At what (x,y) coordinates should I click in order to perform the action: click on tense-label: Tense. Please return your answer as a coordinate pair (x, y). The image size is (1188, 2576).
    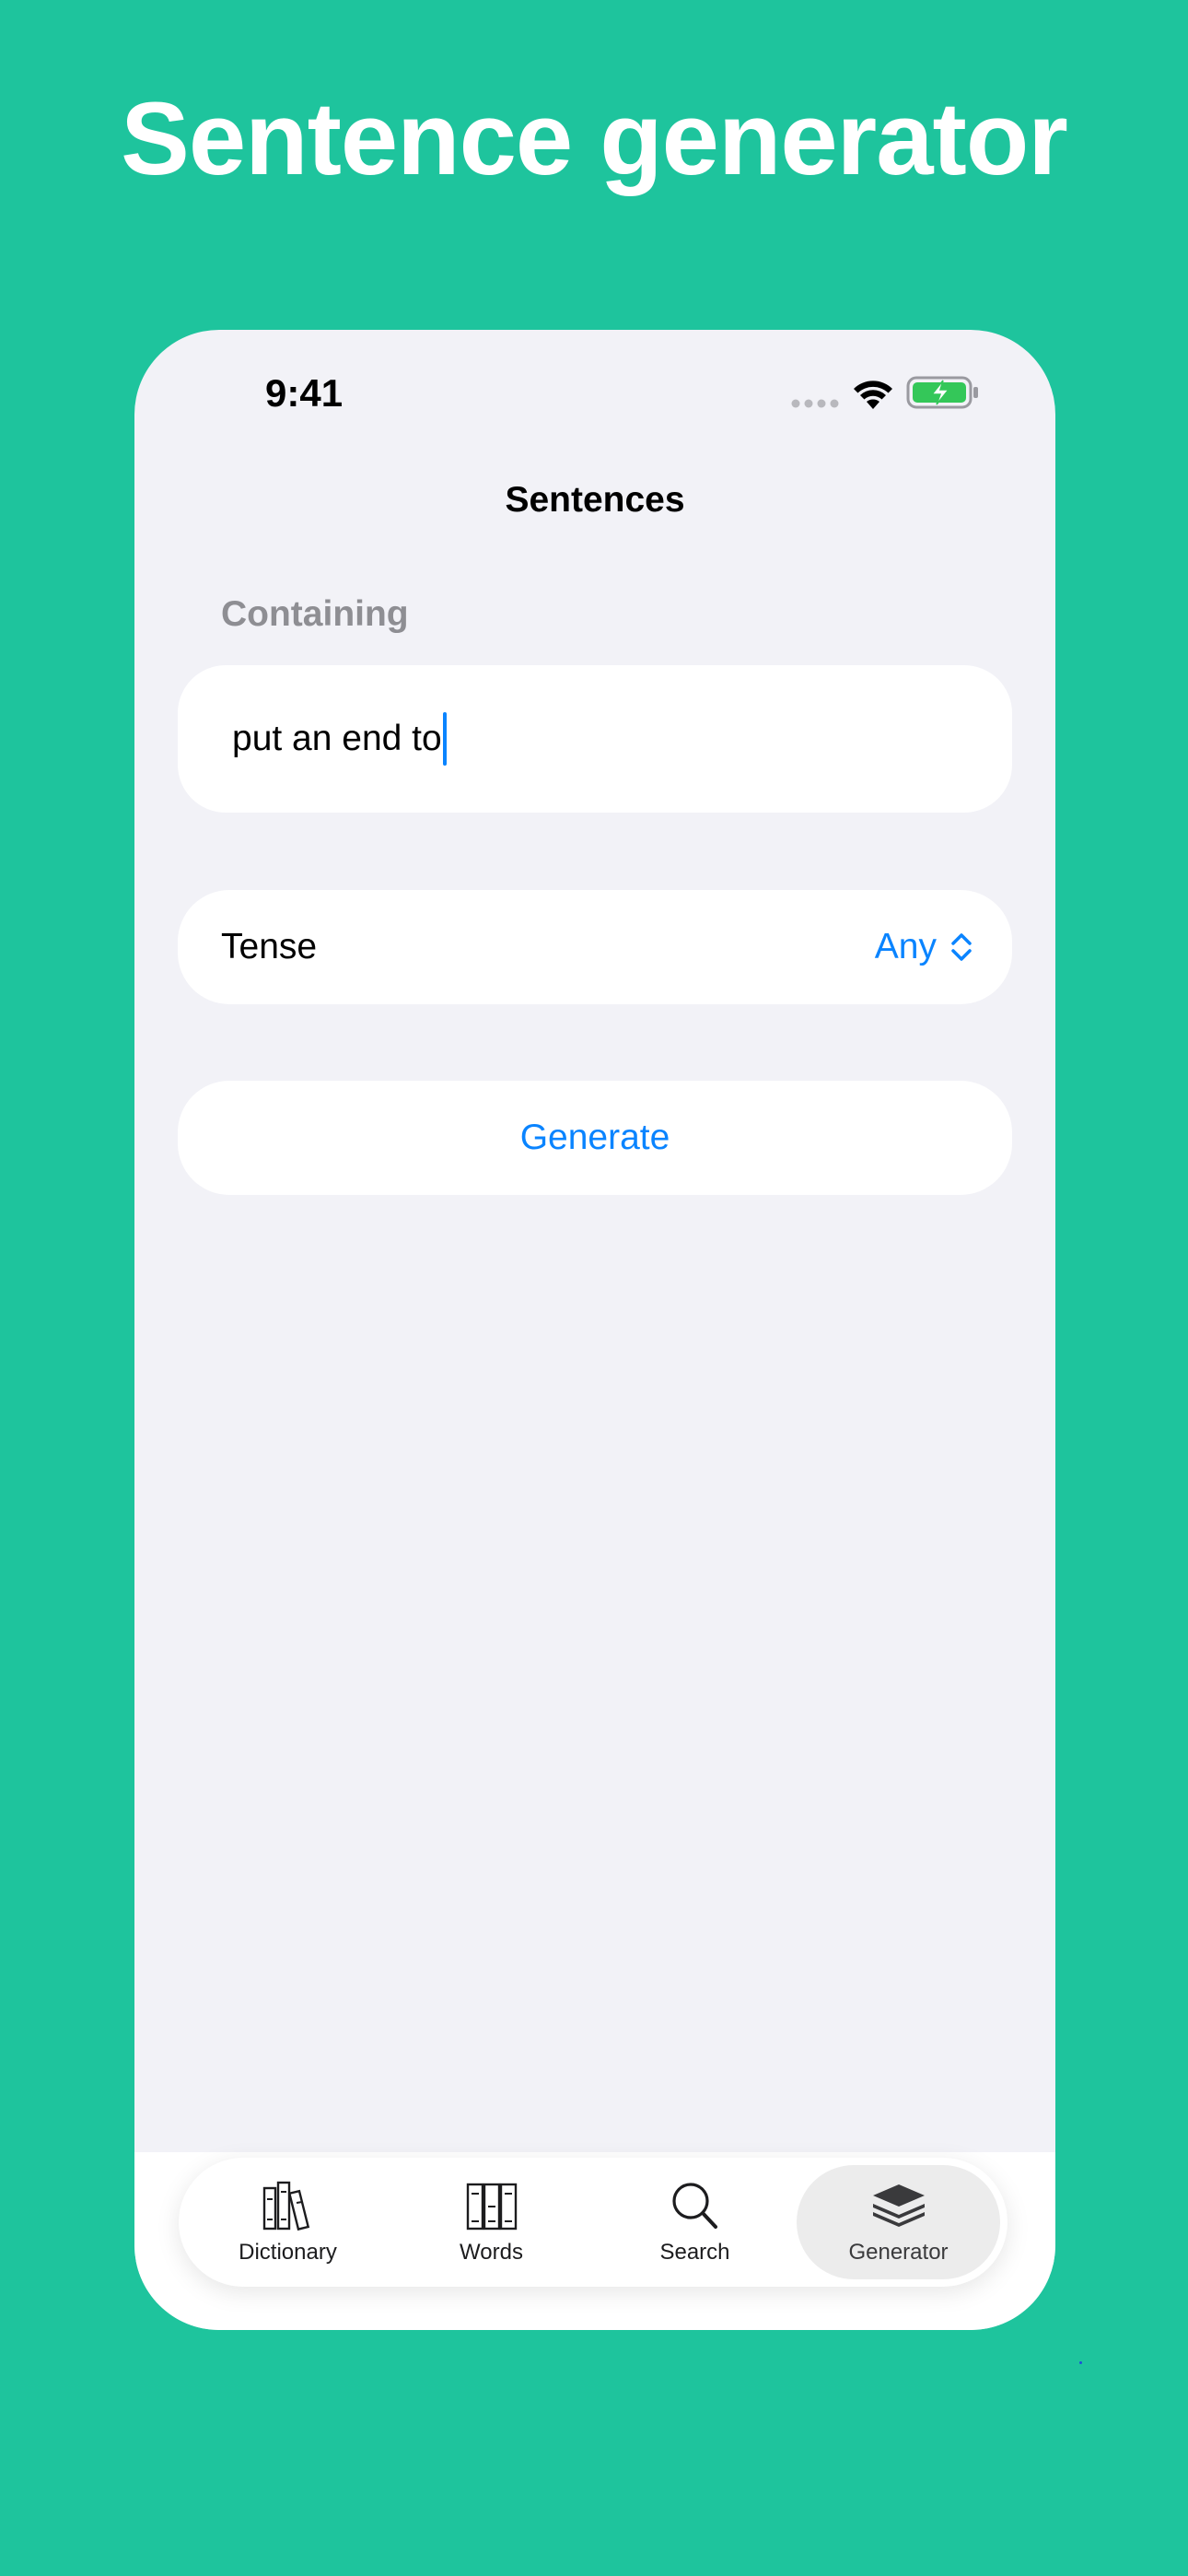
    Looking at the image, I should click on (269, 946).